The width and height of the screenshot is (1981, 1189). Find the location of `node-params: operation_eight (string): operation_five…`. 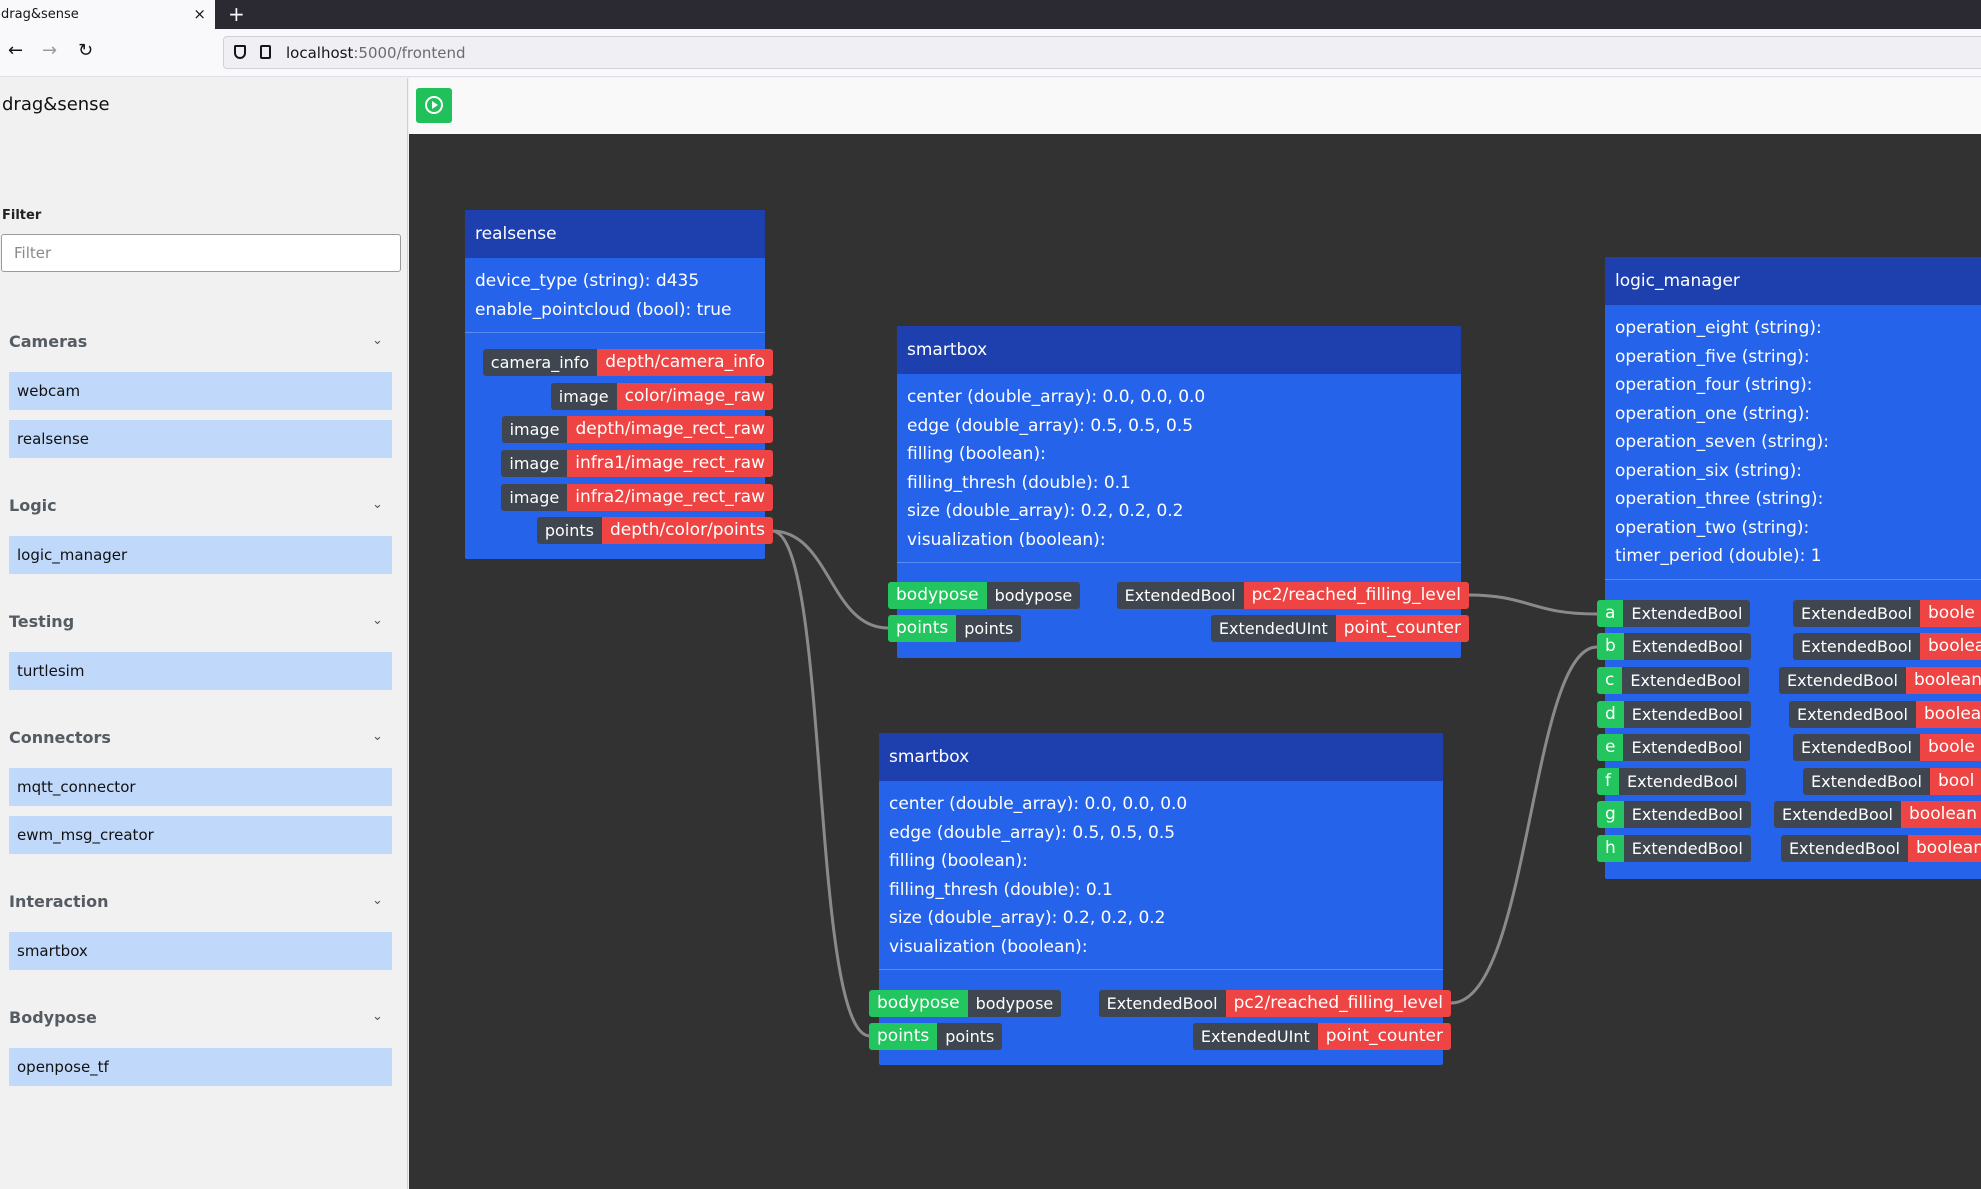

node-params: operation_eight (string): operation_five… is located at coordinates (1793, 442).